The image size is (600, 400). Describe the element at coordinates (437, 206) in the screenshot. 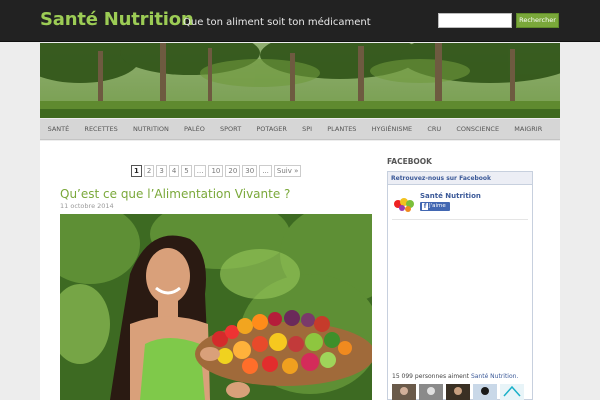

I see `facebook-like-label: J'aime` at that location.